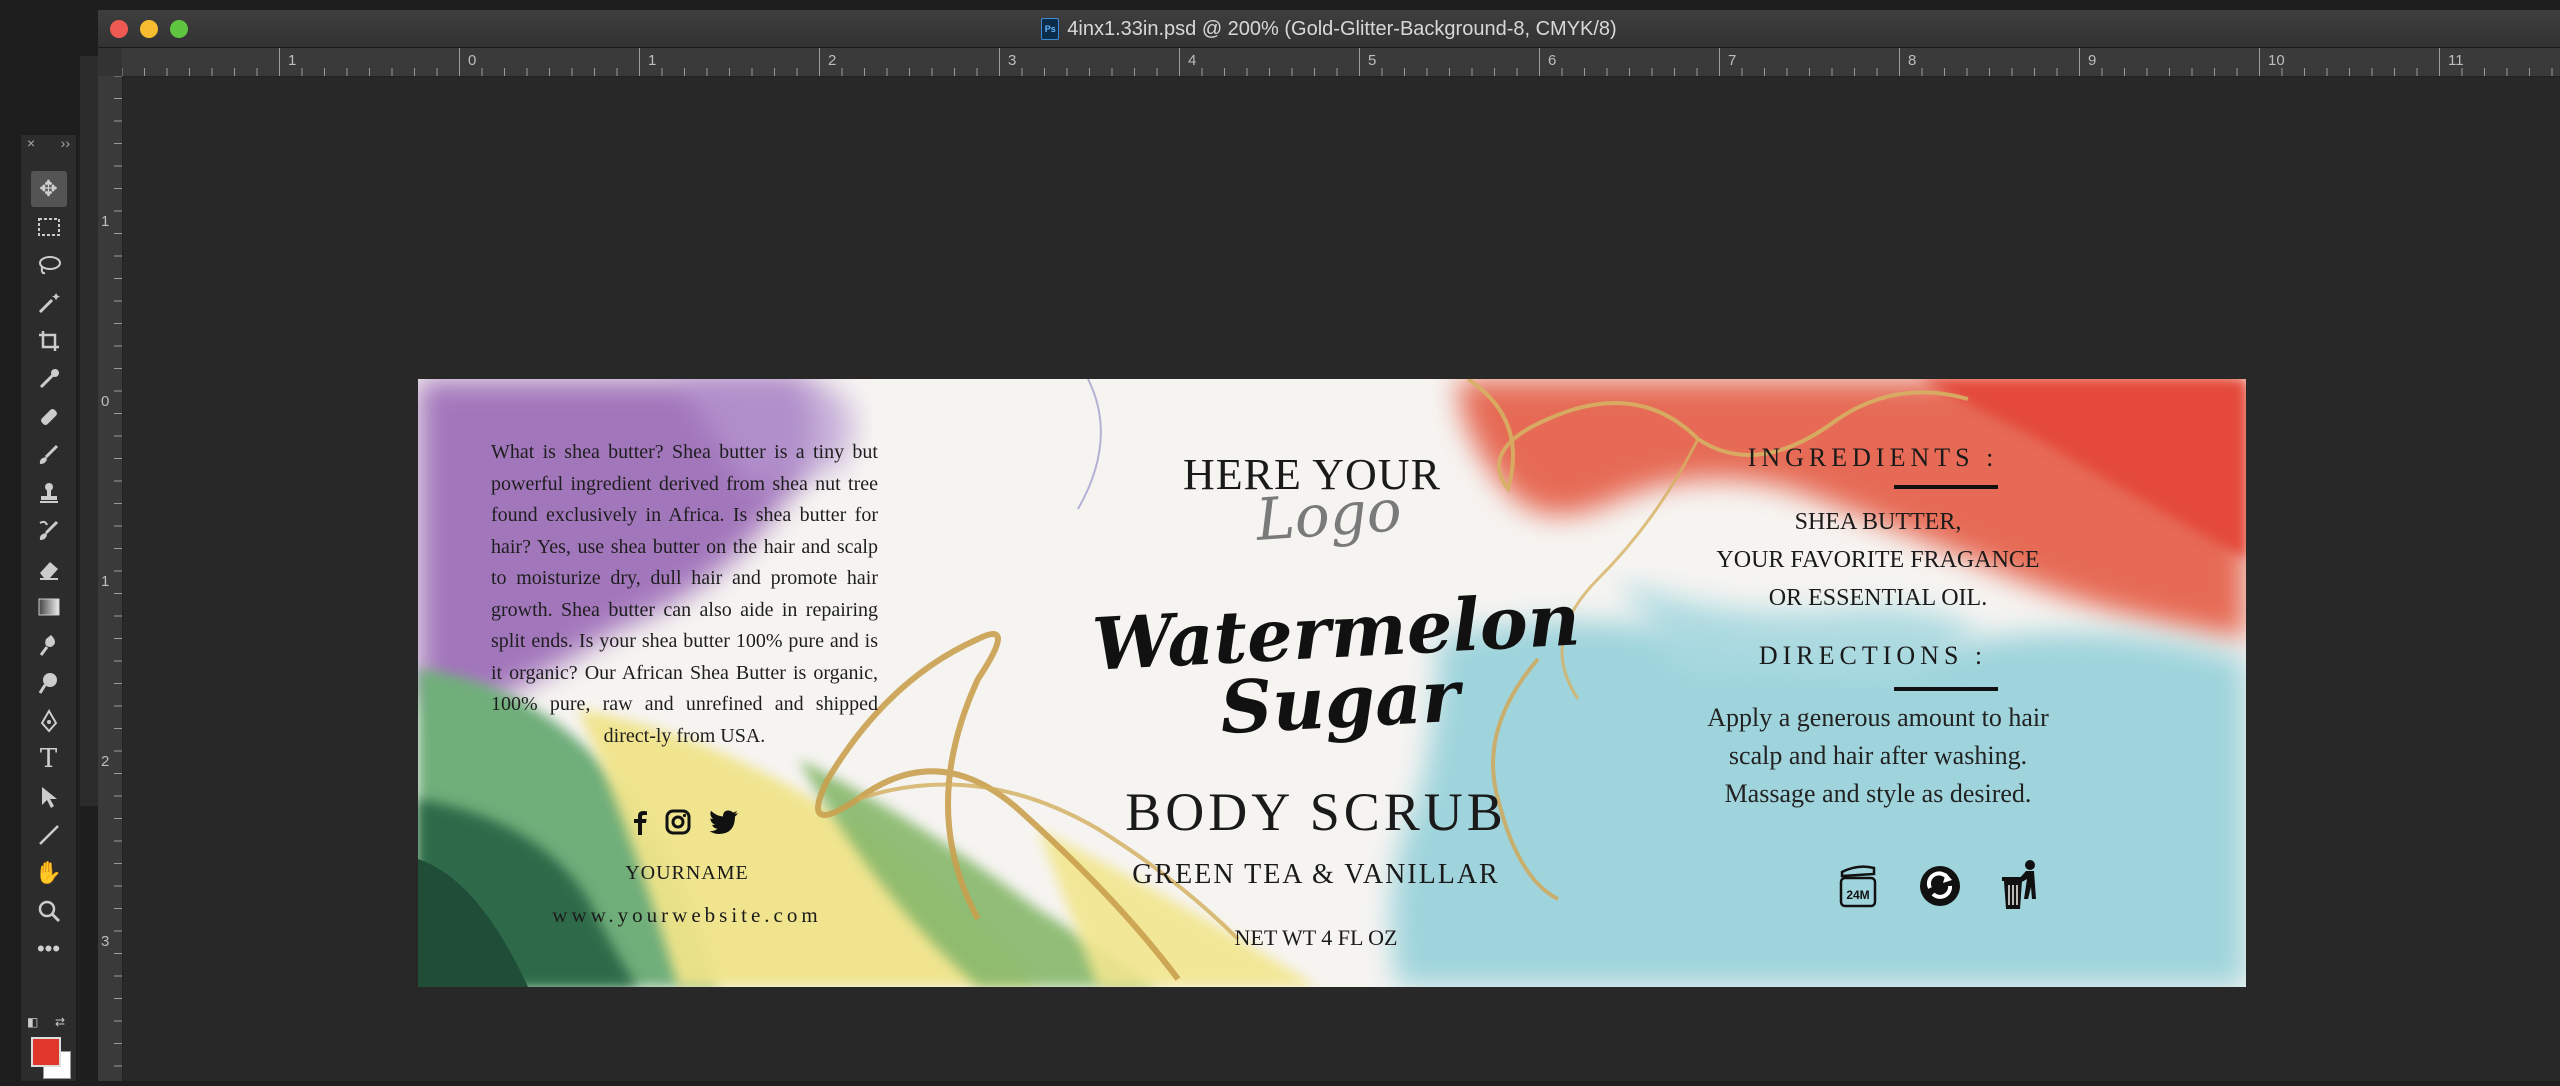 This screenshot has width=2560, height=1086. What do you see at coordinates (1316, 875) in the screenshot?
I see `flavor-text: GREEN TEA & VANILLAR` at bounding box center [1316, 875].